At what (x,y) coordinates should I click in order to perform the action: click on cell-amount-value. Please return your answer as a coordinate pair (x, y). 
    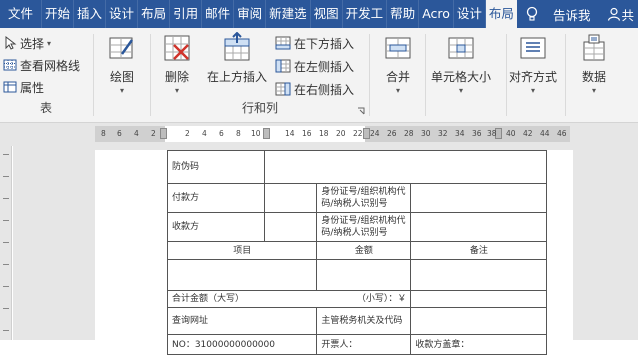
    Looking at the image, I should click on (364, 275).